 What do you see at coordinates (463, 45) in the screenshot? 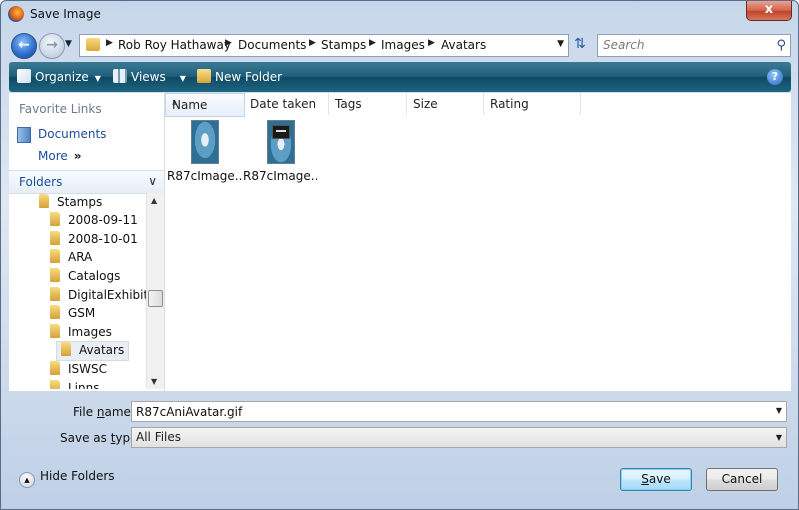
I see `breadcrumb-avatars: Avatars` at bounding box center [463, 45].